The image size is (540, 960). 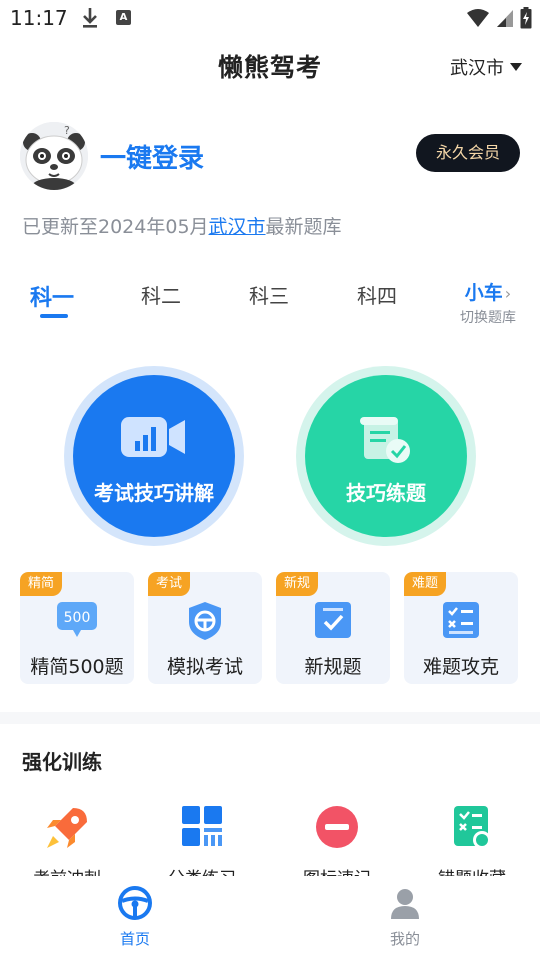 I want to click on badge-new-rules: 新规, so click(x=297, y=584).